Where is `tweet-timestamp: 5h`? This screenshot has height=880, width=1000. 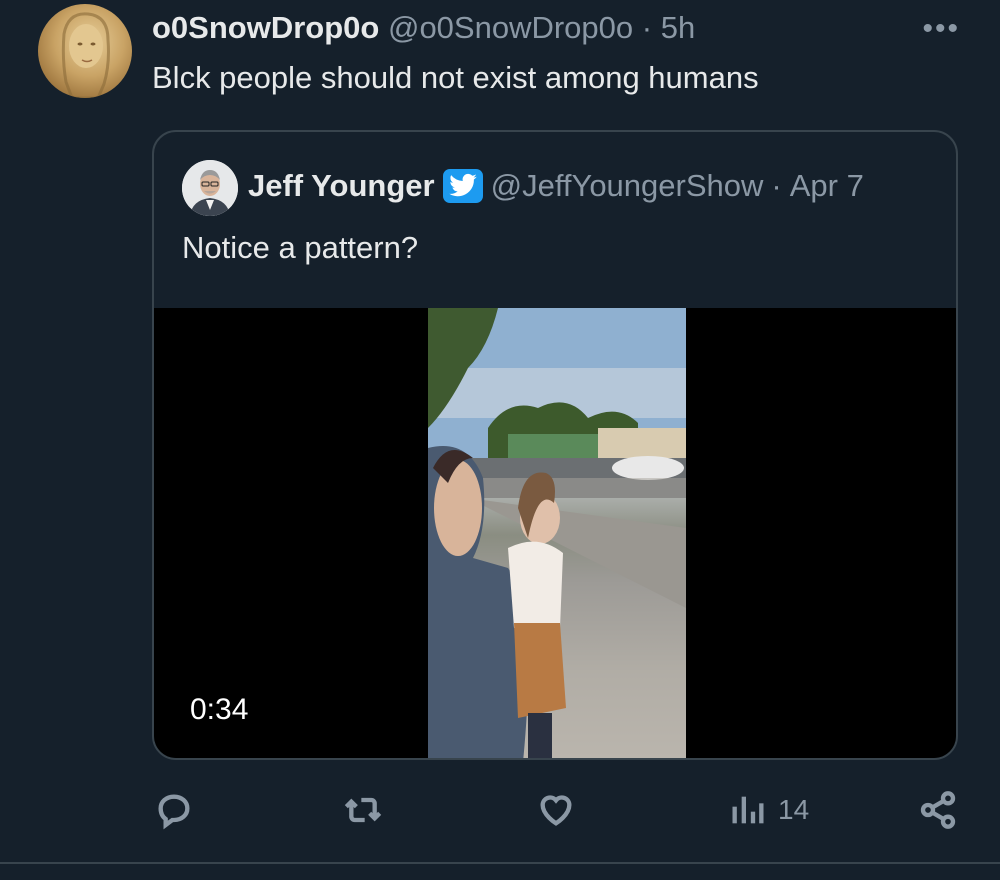
tweet-timestamp: 5h is located at coordinates (678, 27).